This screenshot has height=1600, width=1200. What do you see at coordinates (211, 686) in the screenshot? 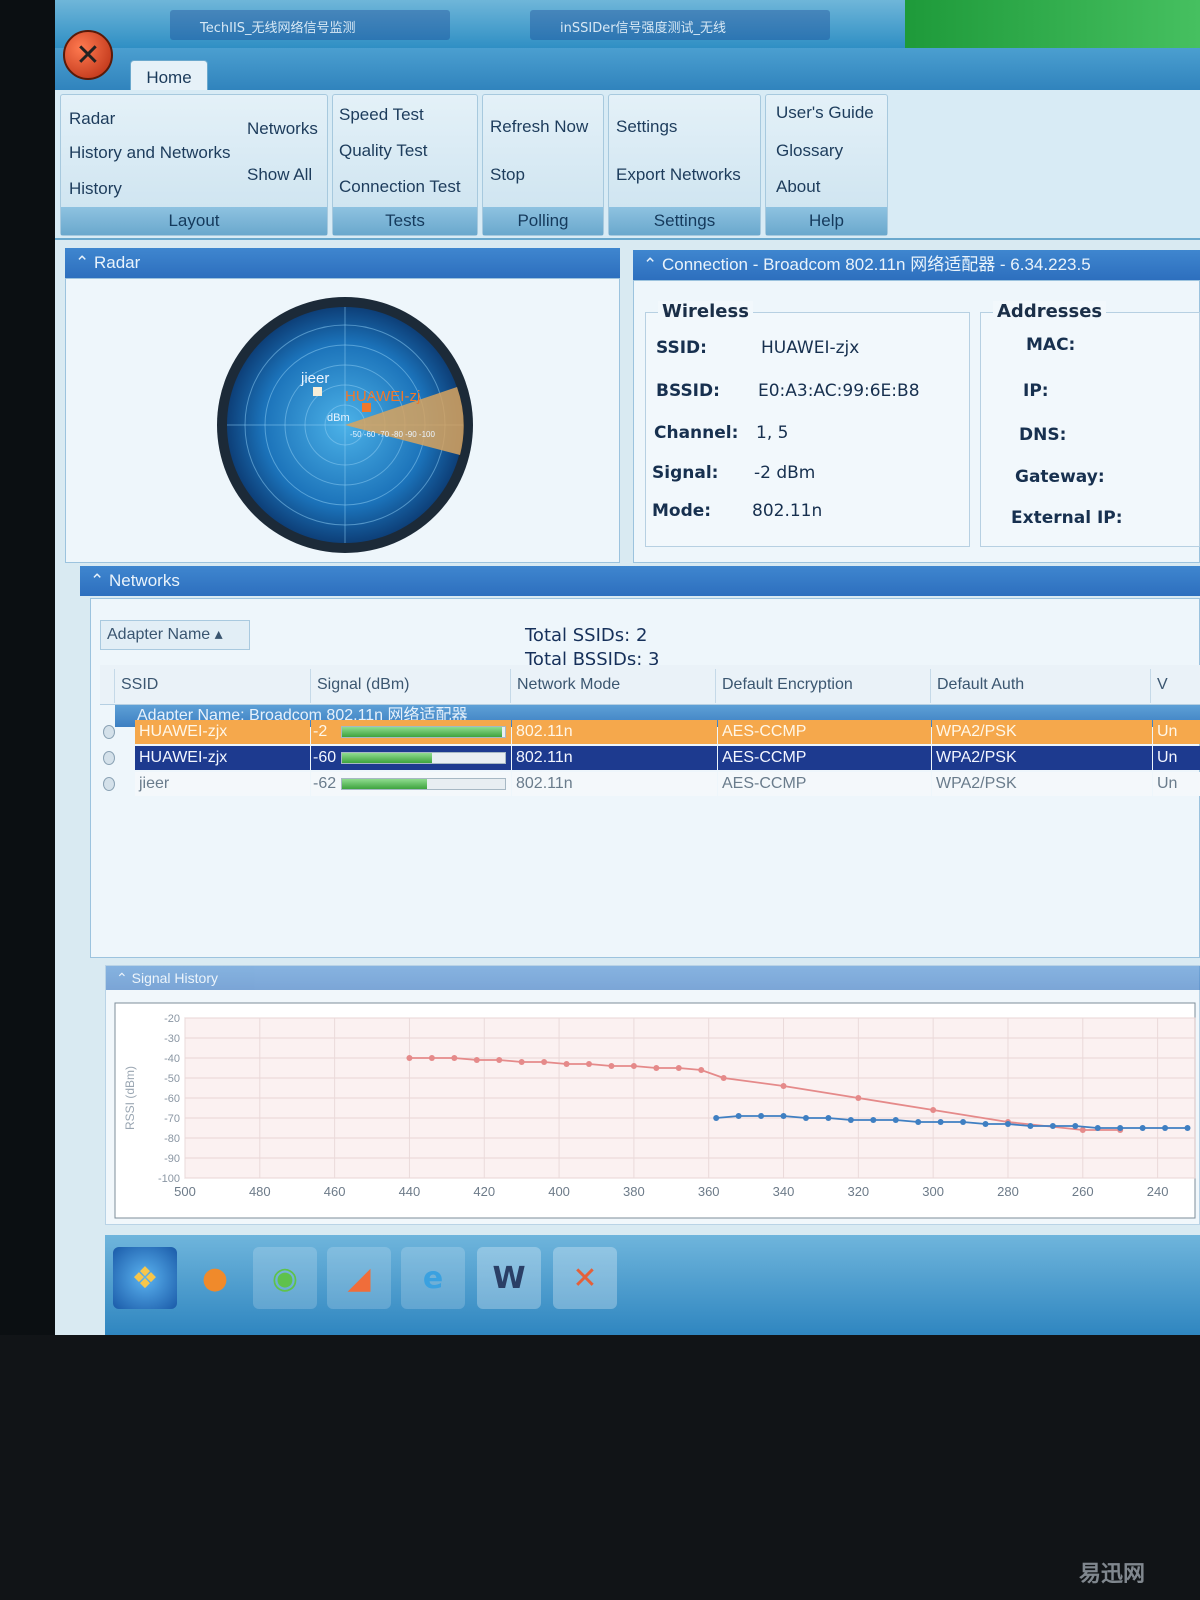
I see `column-ssid: SSID` at bounding box center [211, 686].